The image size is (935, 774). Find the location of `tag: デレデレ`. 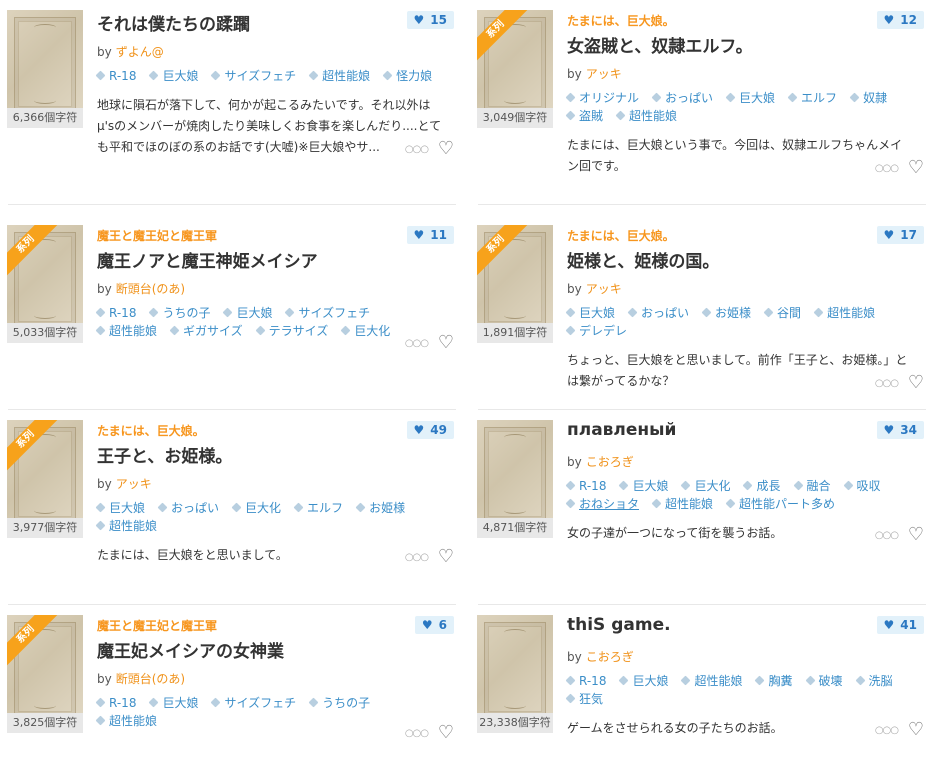

tag: デレデレ is located at coordinates (596, 331).